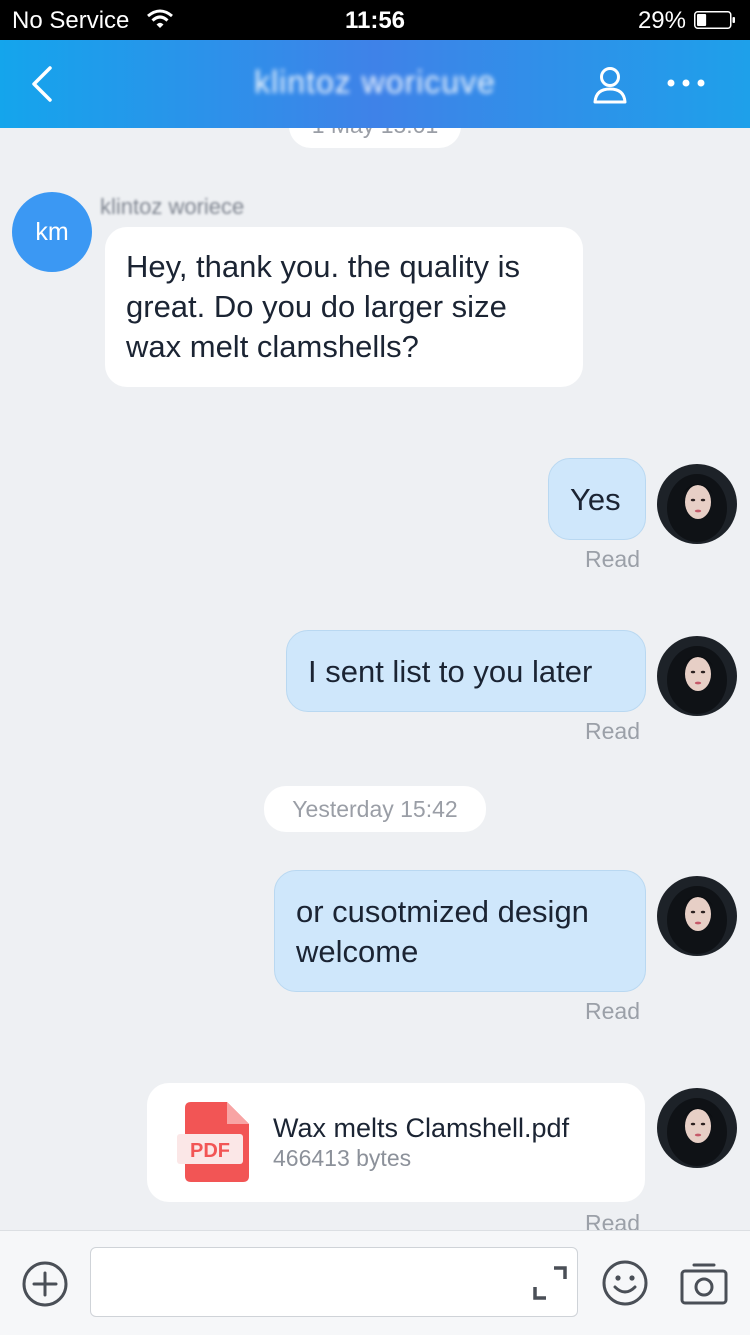  I want to click on file-name: Wax melts Clamshell.pdf, so click(421, 1128).